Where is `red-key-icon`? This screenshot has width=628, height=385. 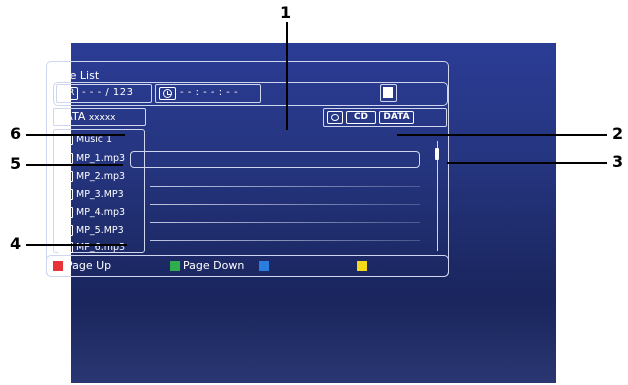 red-key-icon is located at coordinates (58, 266).